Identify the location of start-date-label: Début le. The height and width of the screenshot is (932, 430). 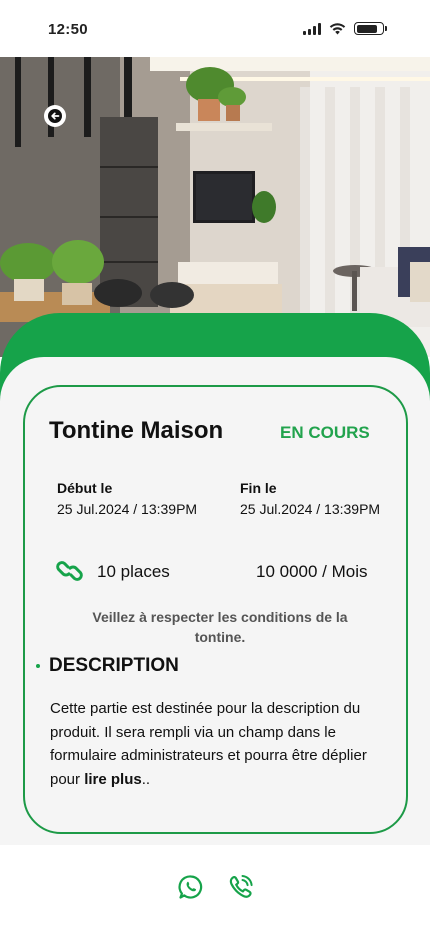
(85, 488).